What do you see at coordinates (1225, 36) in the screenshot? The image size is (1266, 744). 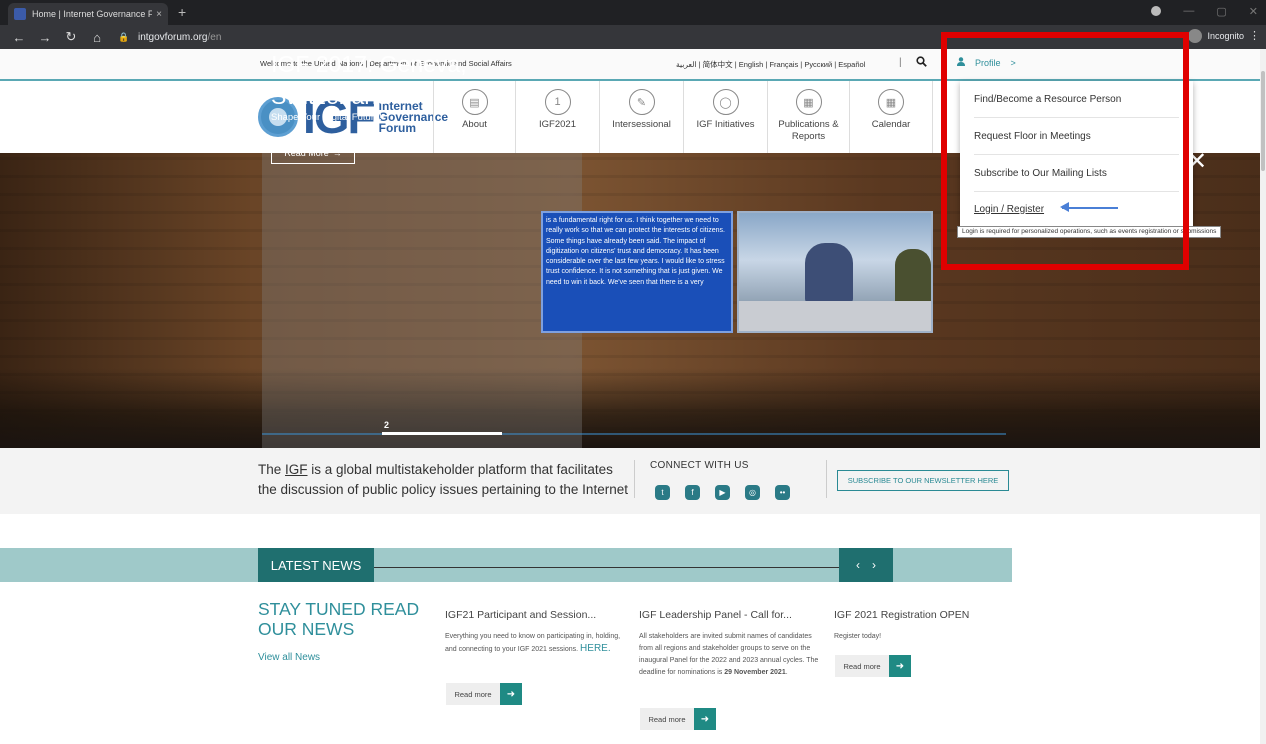 I see `incognito-label: Incognito` at bounding box center [1225, 36].